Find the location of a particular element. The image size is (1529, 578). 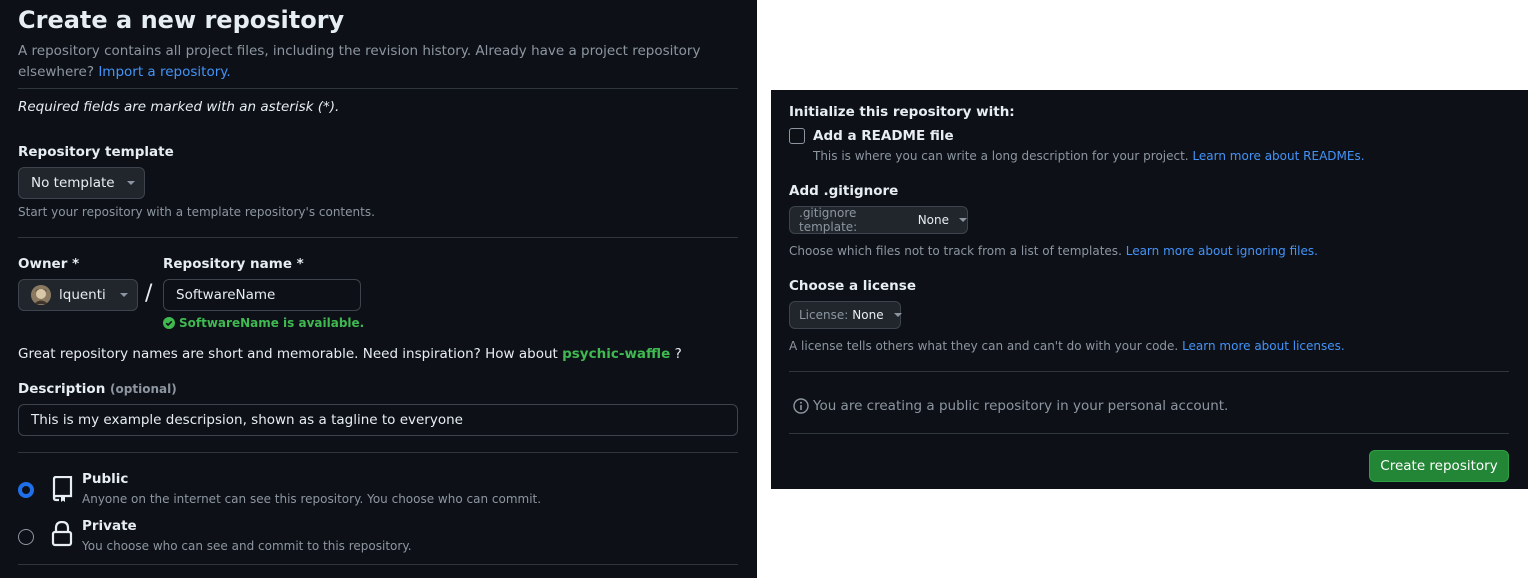

create-repository-button: Create repository is located at coordinates (1439, 466).